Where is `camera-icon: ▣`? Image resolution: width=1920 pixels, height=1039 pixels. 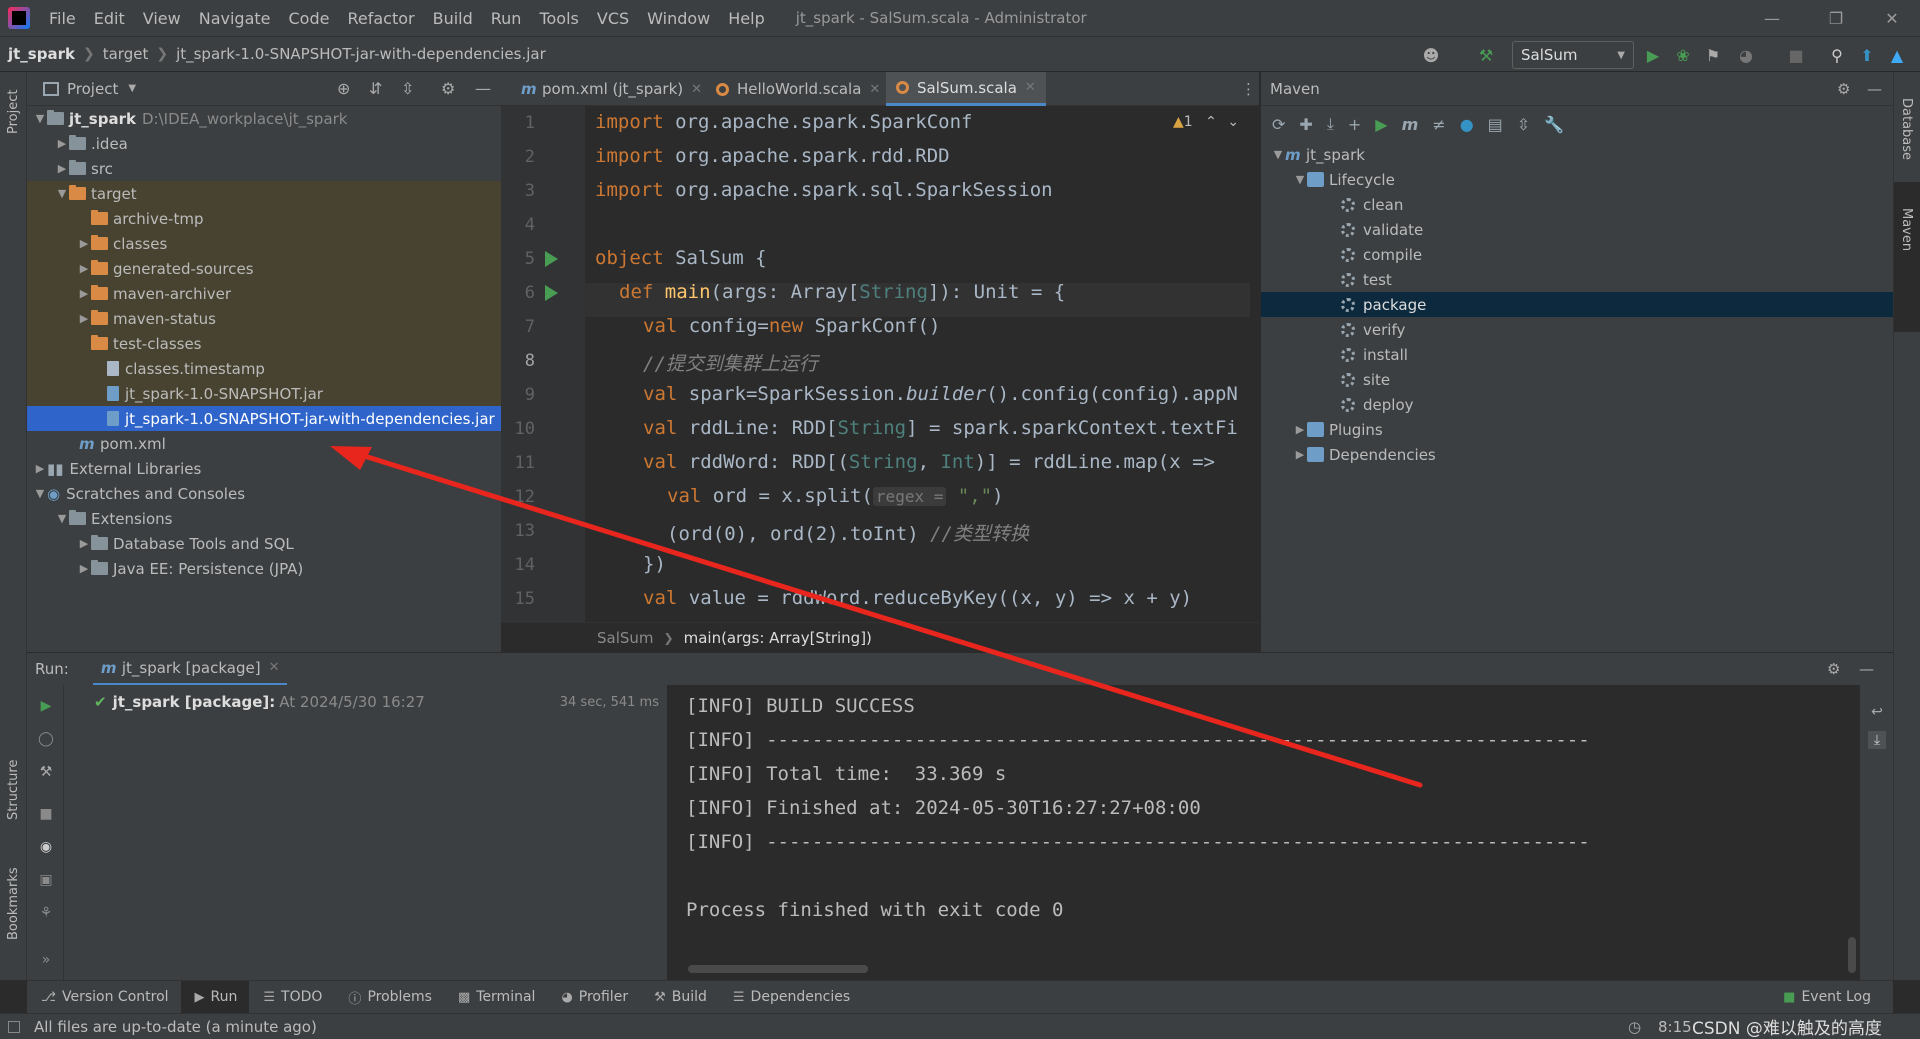
camera-icon: ▣ is located at coordinates (46, 880).